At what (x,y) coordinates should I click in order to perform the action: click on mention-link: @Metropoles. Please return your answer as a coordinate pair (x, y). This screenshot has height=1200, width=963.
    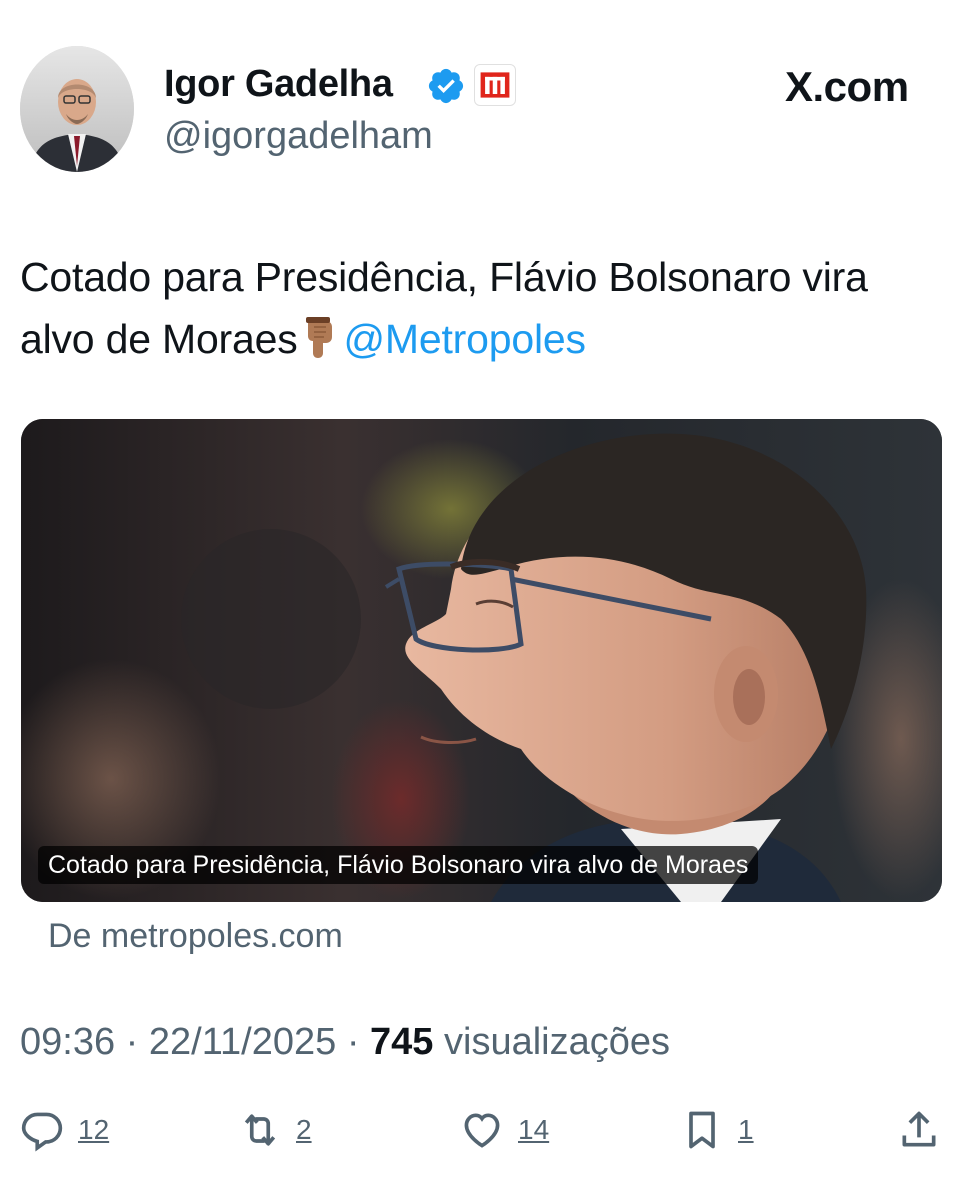
    Looking at the image, I should click on (465, 339).